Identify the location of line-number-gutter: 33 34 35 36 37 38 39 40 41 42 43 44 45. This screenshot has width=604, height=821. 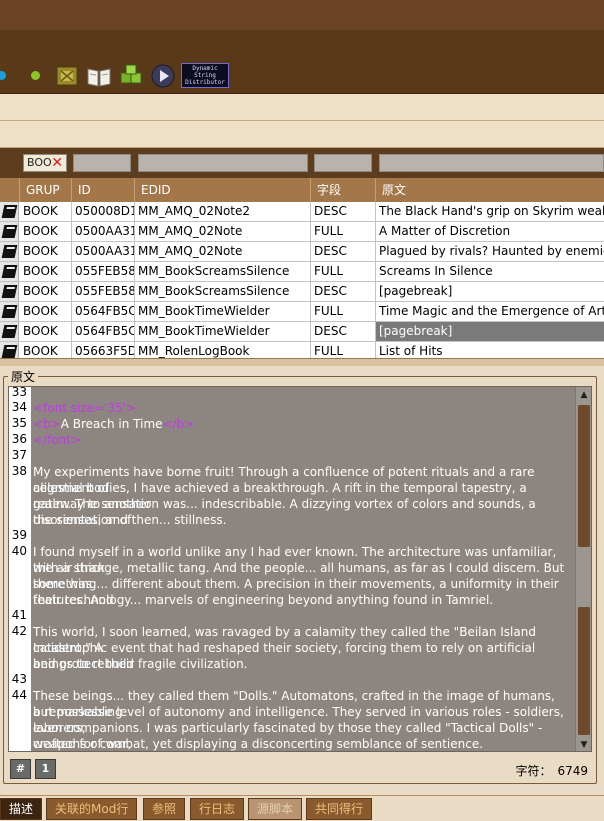
(20, 569).